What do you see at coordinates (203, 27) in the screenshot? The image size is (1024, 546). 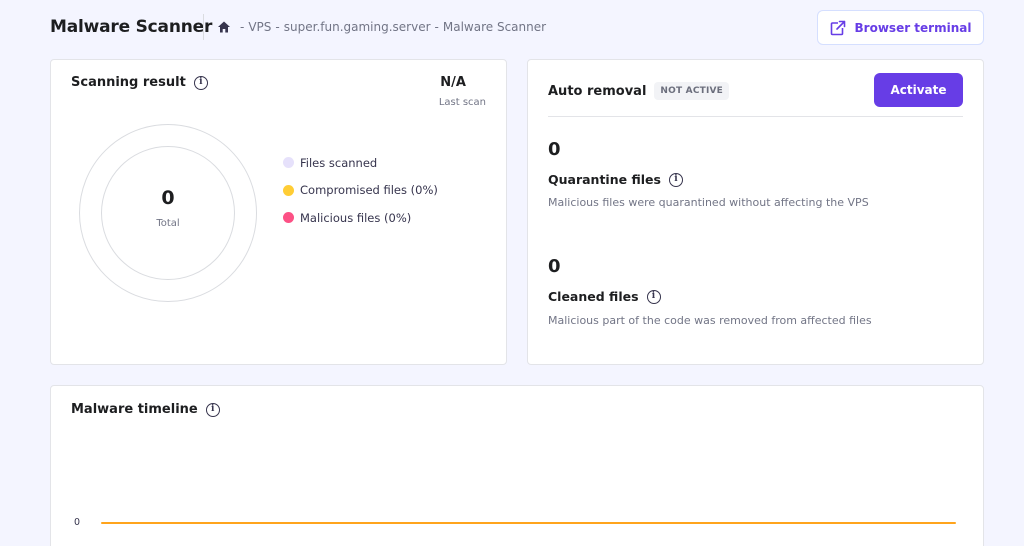 I see `header-divider` at bounding box center [203, 27].